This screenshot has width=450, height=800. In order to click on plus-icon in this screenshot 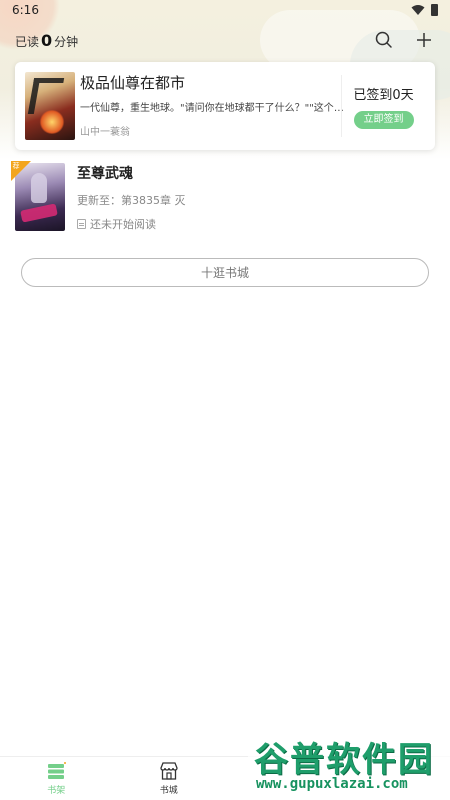, I will do `click(424, 40)`.